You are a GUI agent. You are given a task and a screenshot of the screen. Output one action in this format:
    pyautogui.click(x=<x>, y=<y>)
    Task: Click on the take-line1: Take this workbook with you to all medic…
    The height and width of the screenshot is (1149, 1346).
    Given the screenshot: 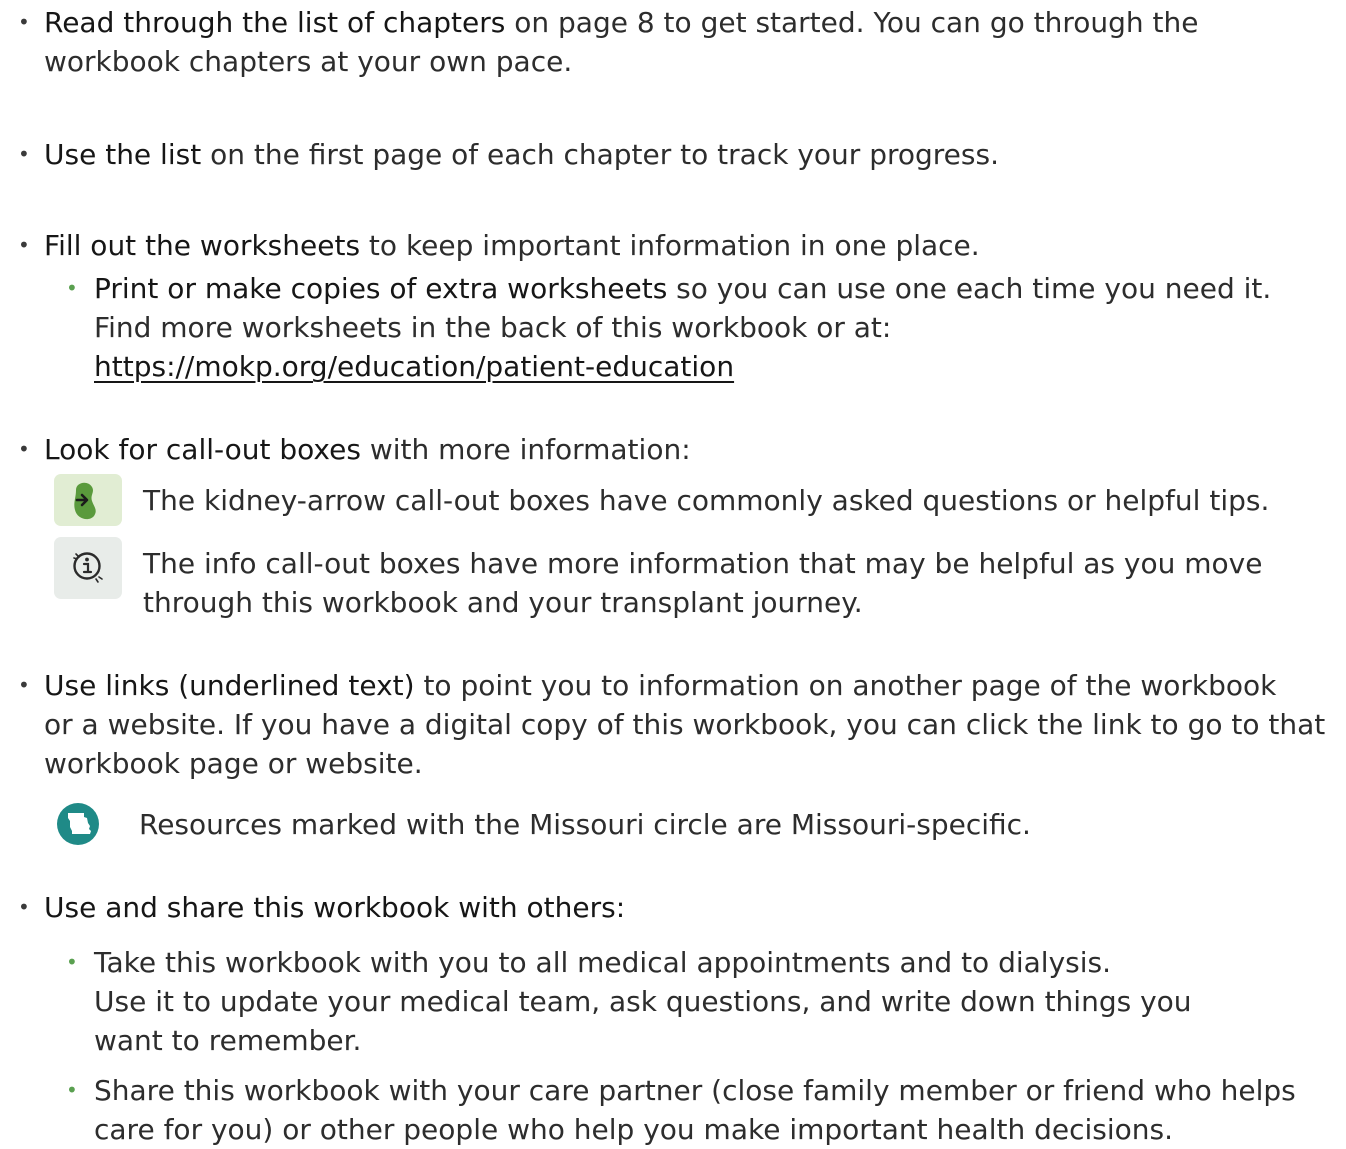 What is the action you would take?
    pyautogui.click(x=602, y=962)
    